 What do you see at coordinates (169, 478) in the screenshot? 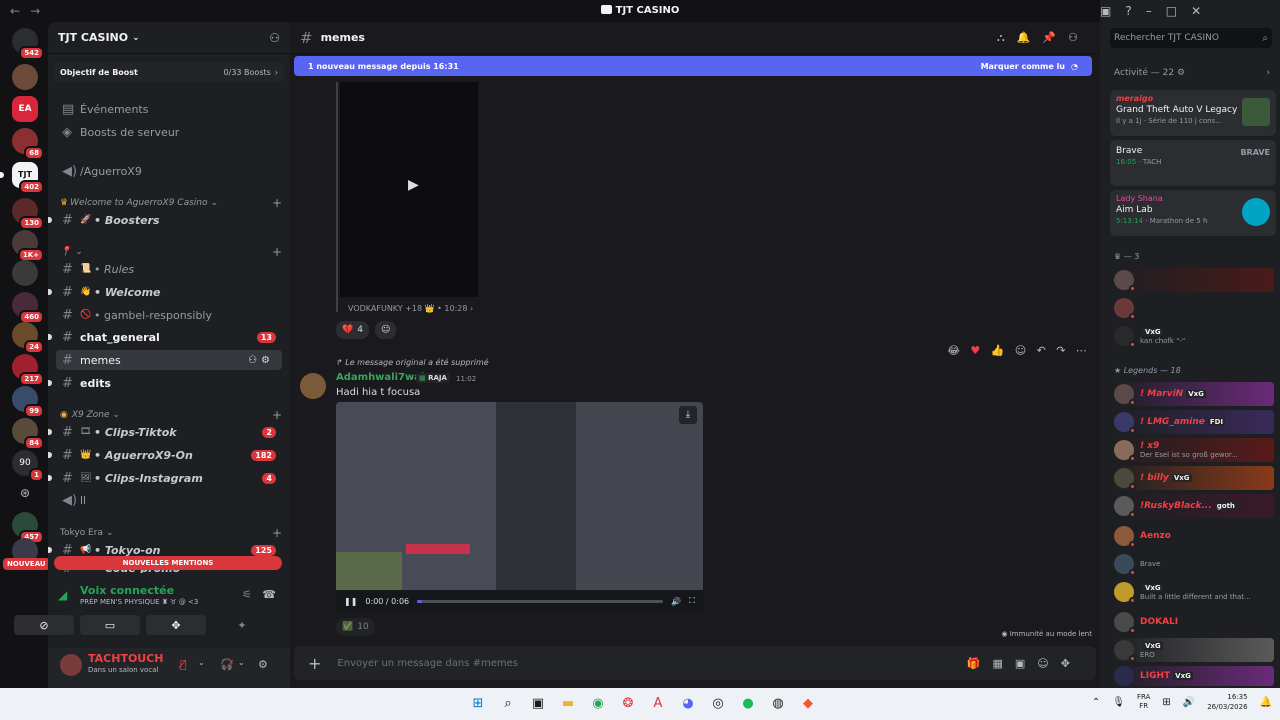
I see `channel-clips-instagram: # 🖼 • Clips-Instagram 4` at bounding box center [169, 478].